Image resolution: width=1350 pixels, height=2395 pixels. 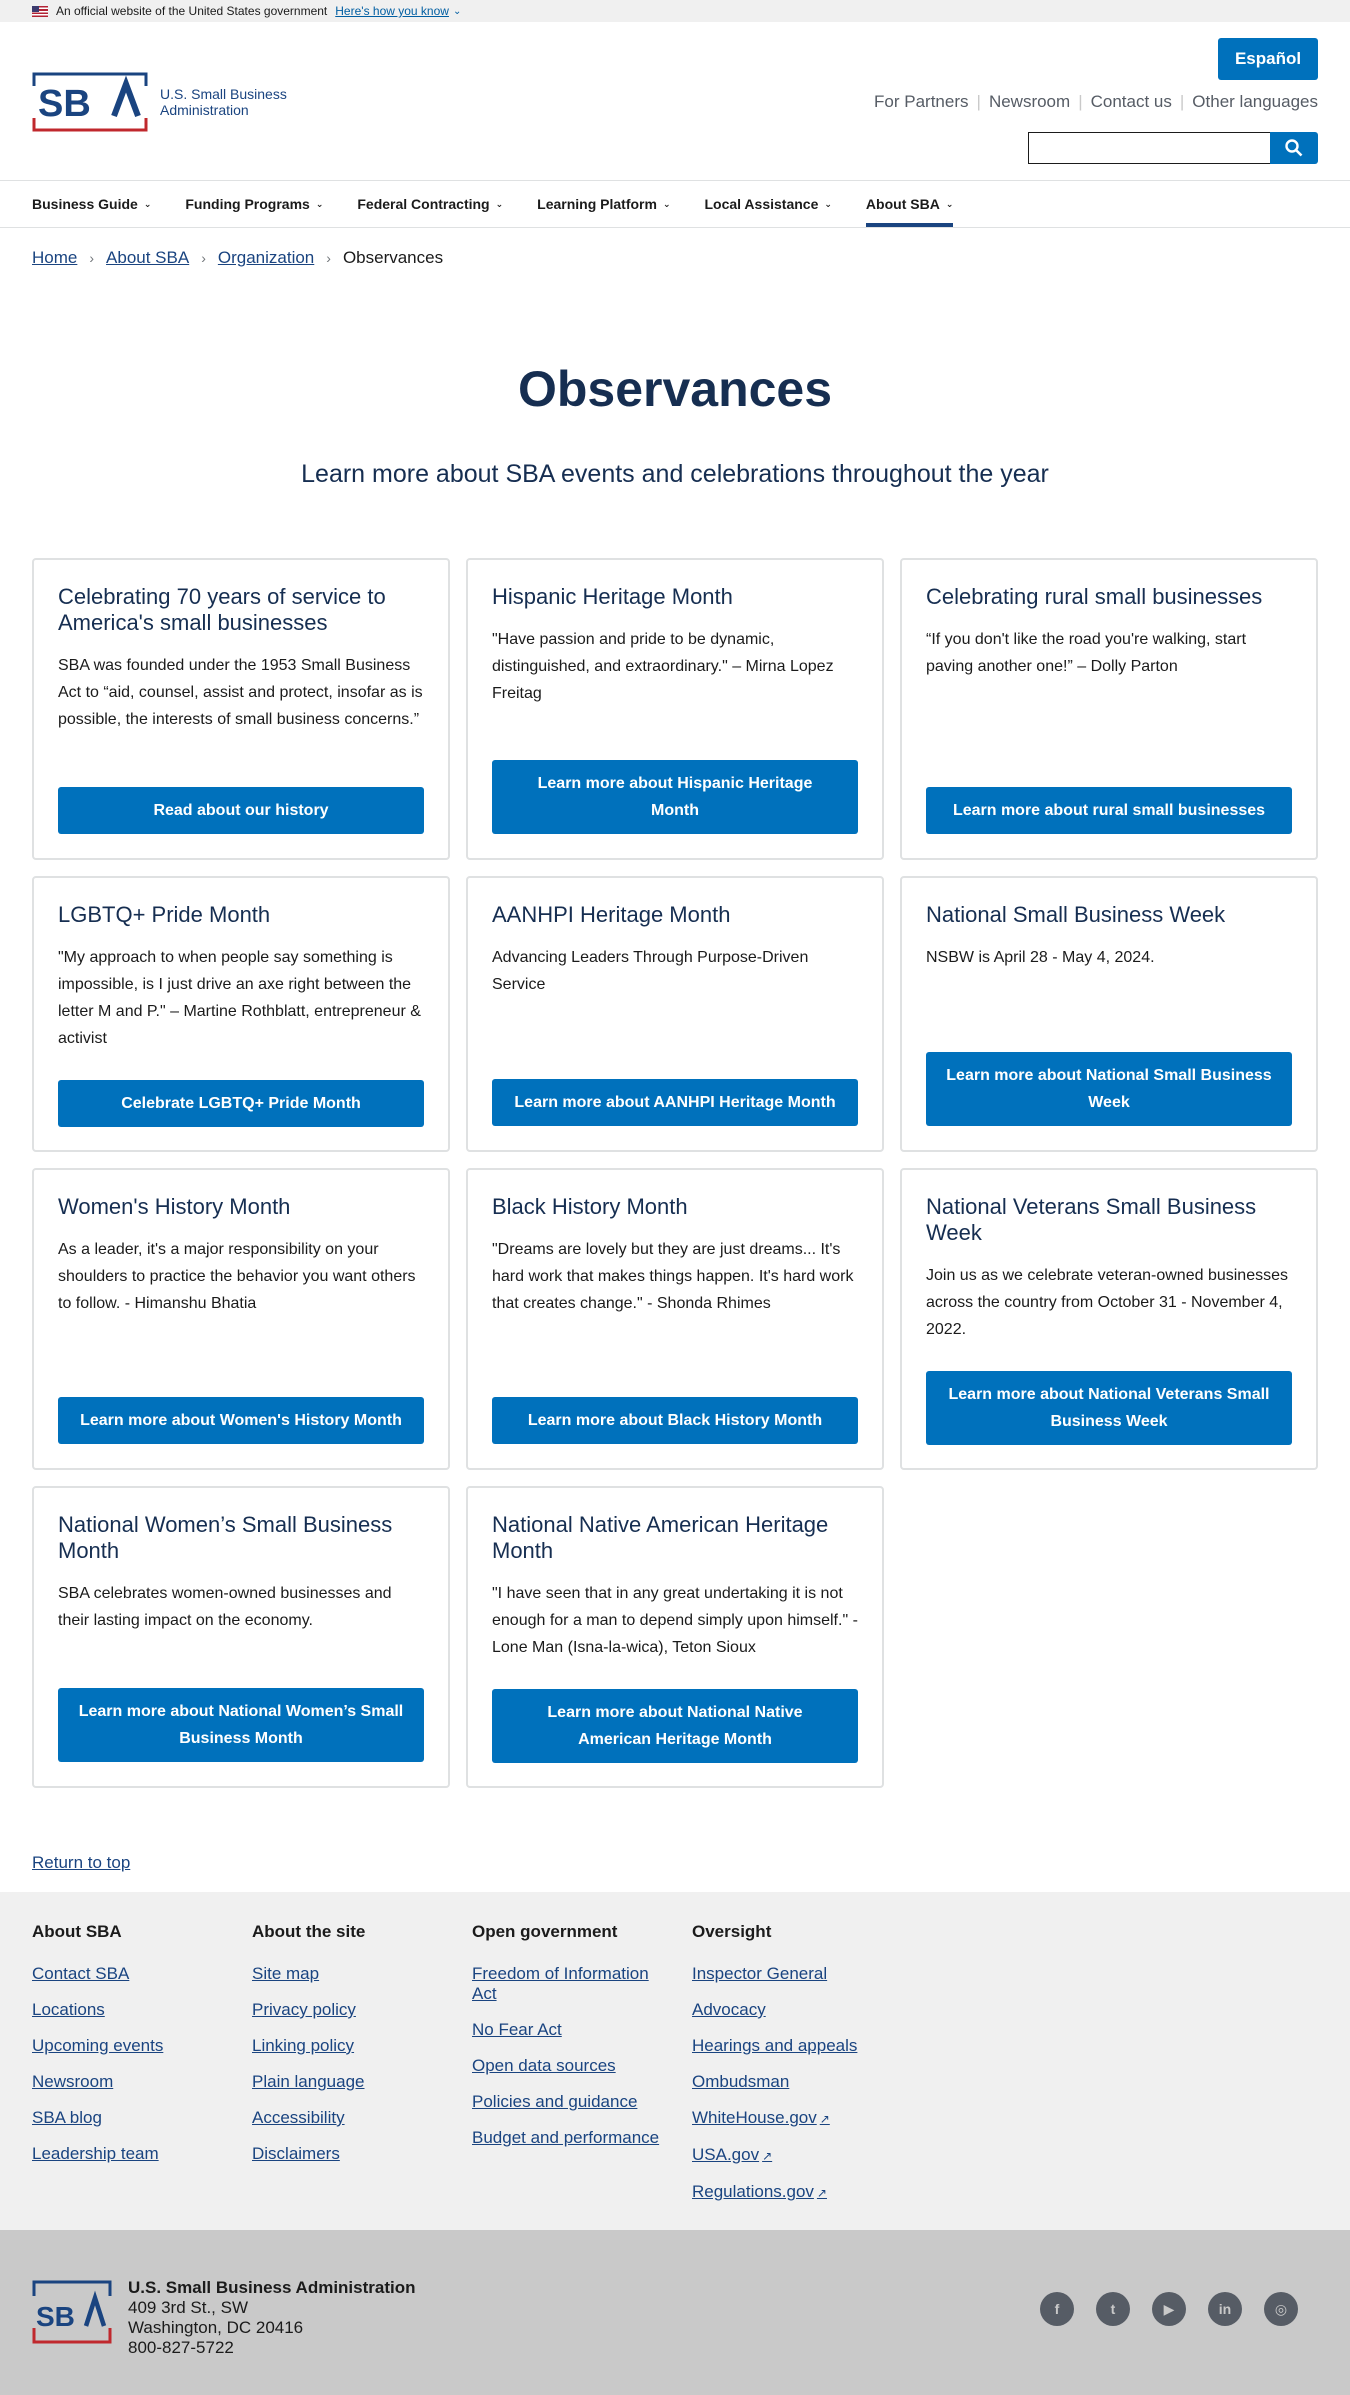 I want to click on nav-about-sba: About SBA ⌄, so click(x=909, y=204).